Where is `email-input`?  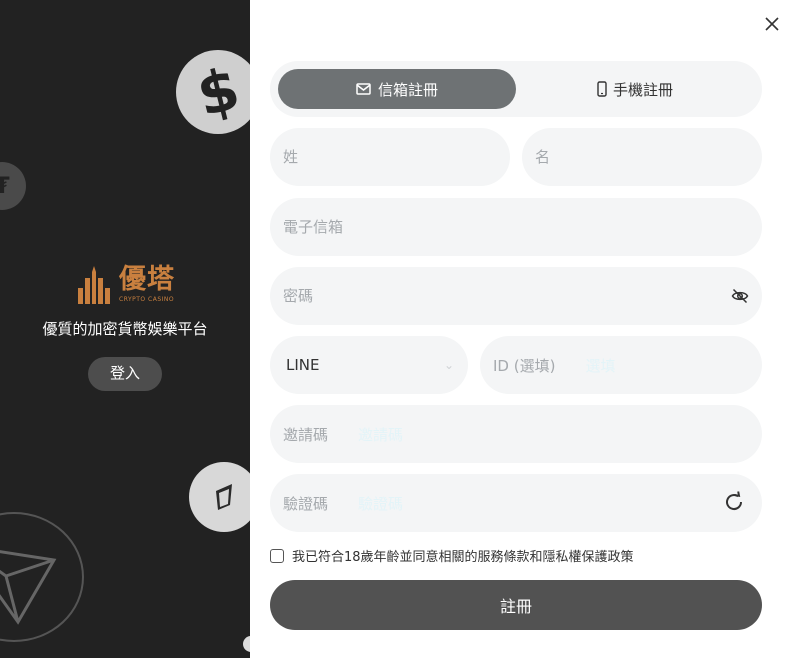 email-input is located at coordinates (522, 227).